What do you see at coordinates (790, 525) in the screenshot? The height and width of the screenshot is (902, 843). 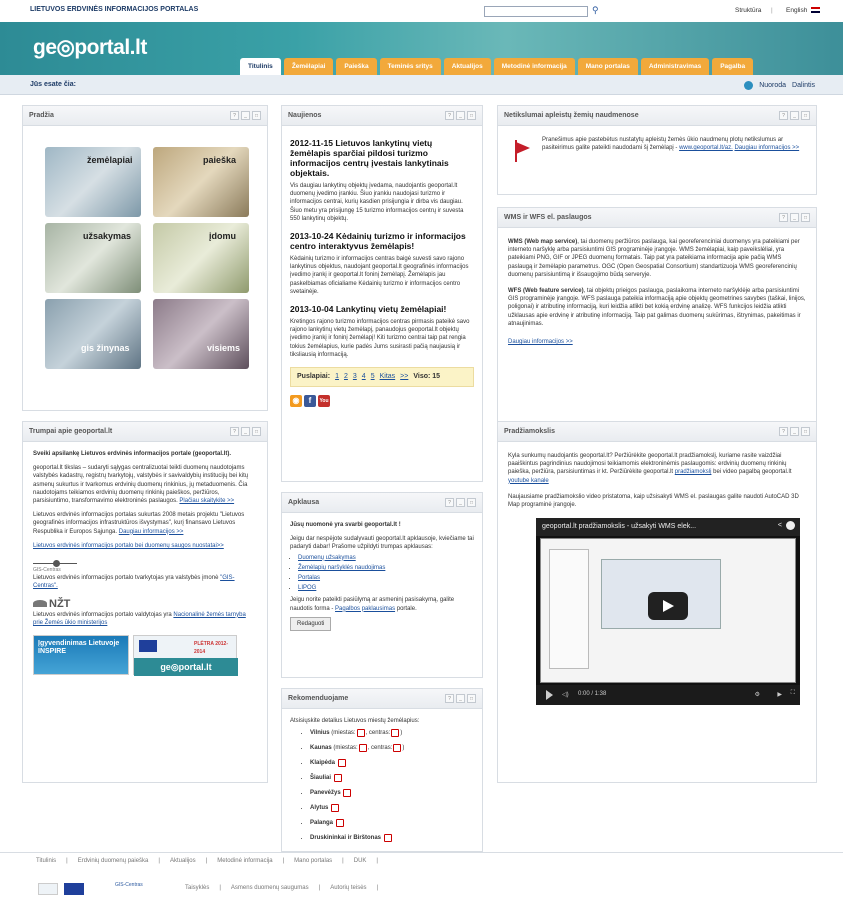 I see `info-icon` at bounding box center [790, 525].